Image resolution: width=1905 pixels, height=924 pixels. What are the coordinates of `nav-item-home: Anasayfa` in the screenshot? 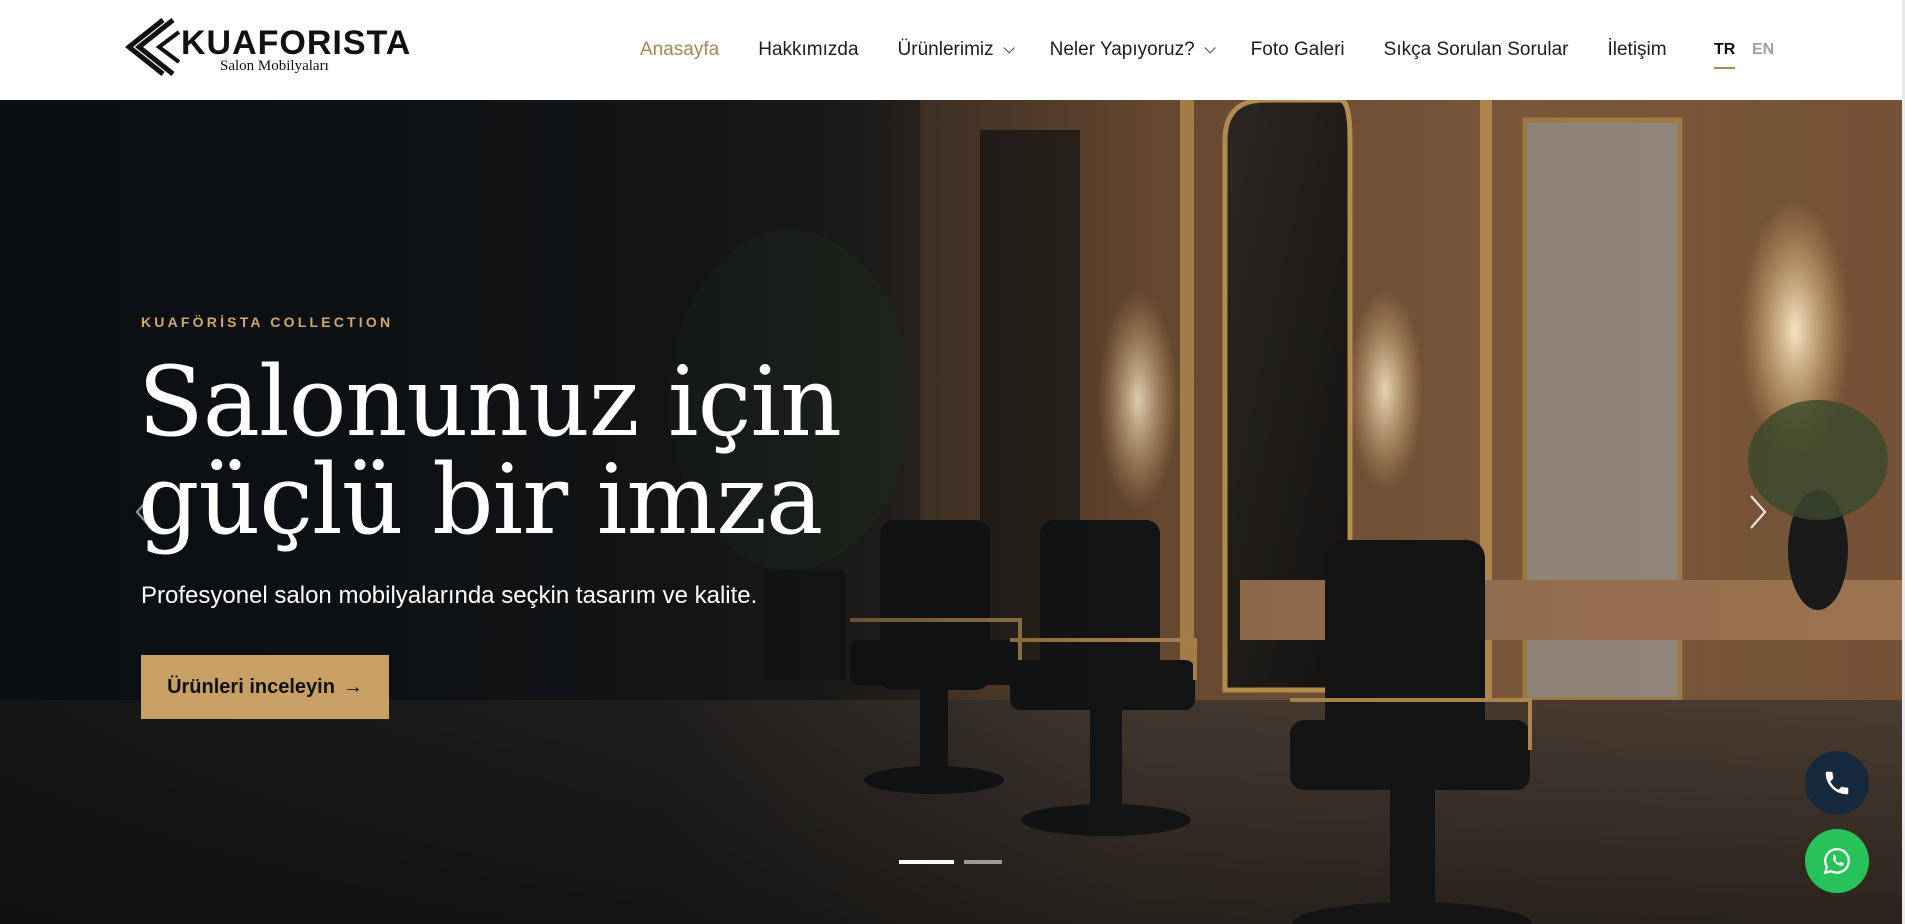 It's located at (679, 50).